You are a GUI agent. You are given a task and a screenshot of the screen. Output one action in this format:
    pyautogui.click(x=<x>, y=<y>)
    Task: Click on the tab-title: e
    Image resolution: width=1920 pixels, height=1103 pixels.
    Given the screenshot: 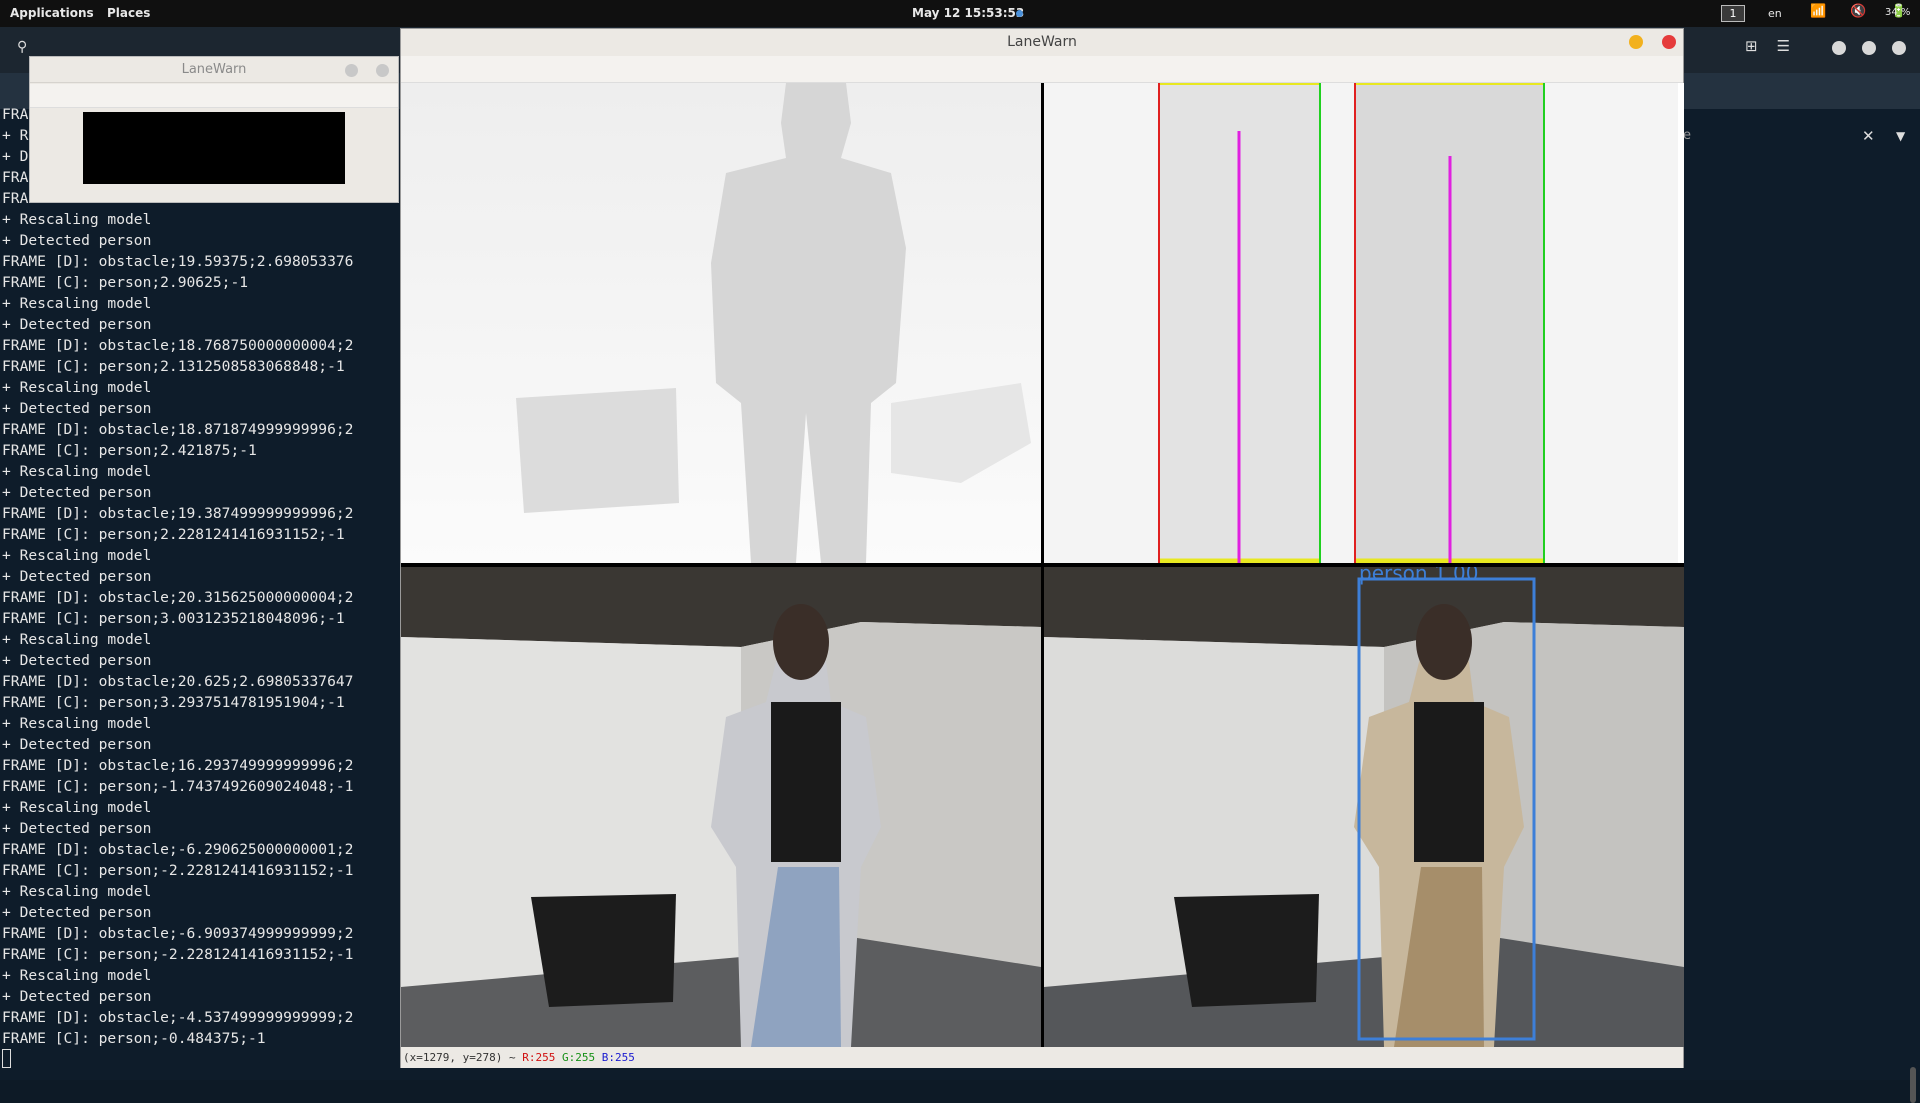 What is the action you would take?
    pyautogui.click(x=1687, y=135)
    